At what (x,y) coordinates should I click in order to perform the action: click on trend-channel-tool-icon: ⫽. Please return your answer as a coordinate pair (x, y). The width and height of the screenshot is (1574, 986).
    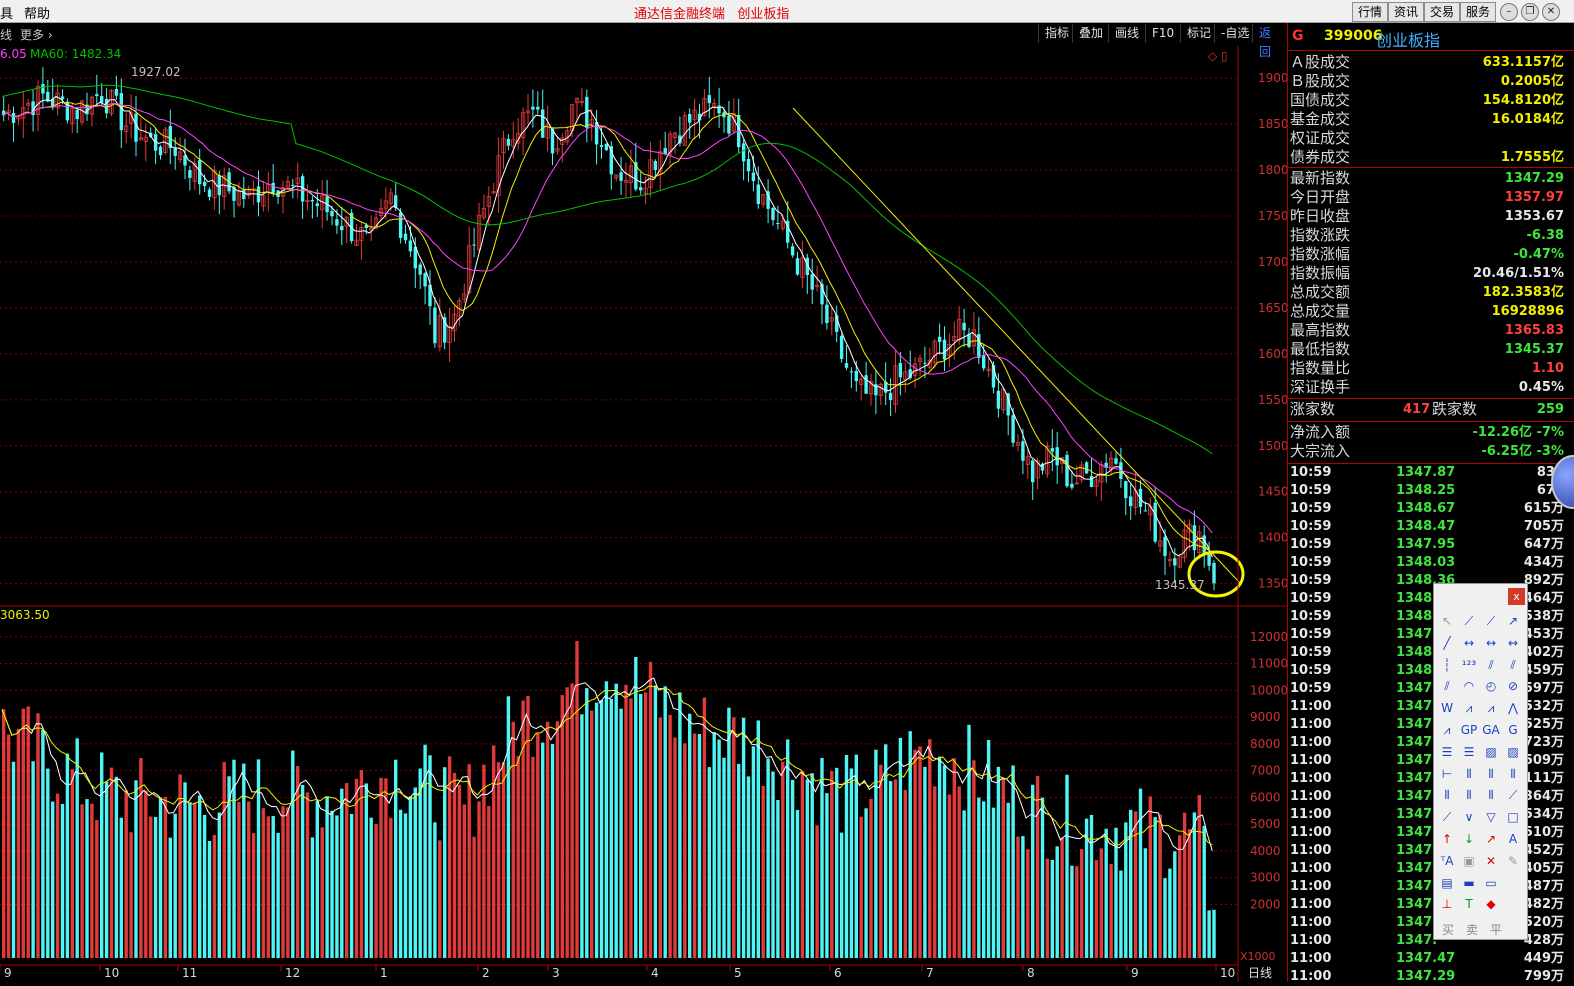
    Looking at the image, I should click on (1447, 686).